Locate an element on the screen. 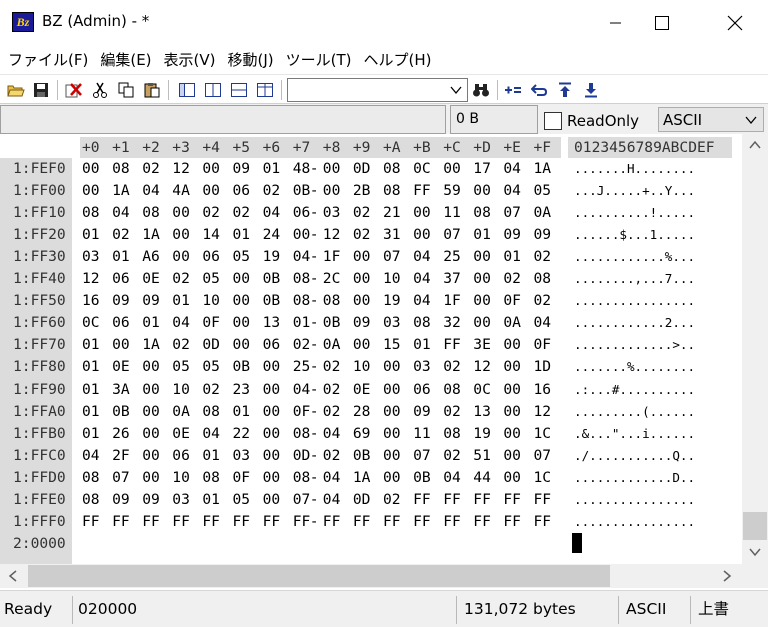 The image size is (768, 627). menu-jump: 移動(J) is located at coordinates (251, 60).